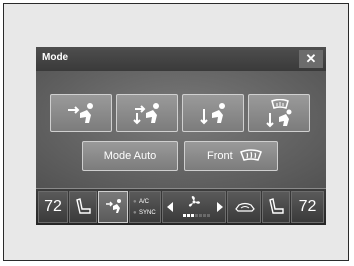  Describe the element at coordinates (144, 202) in the screenshot. I see `ac-label: A/C` at that location.